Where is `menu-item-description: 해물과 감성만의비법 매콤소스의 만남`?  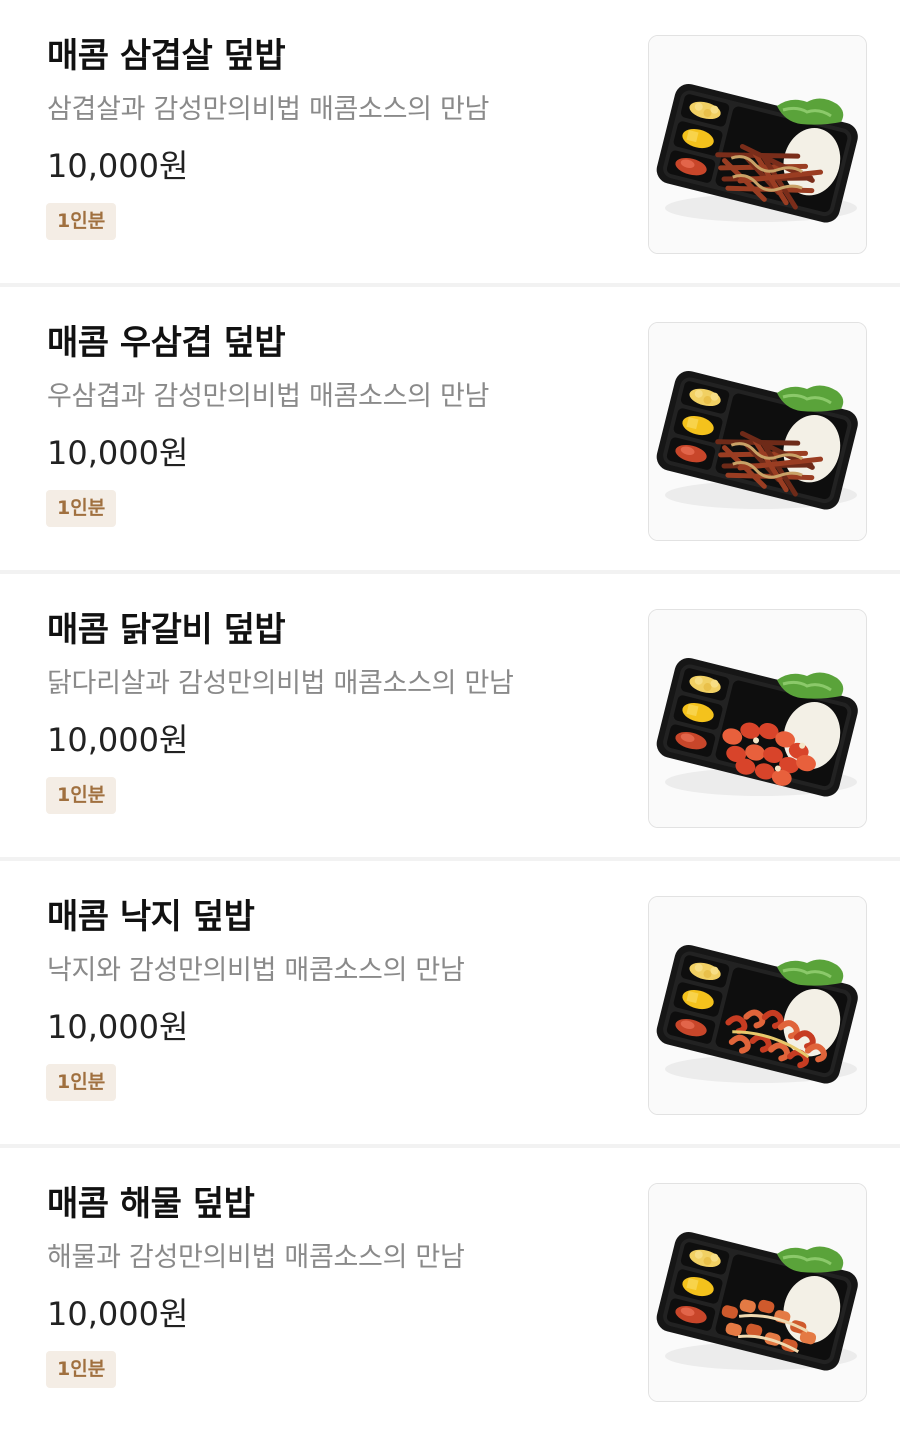
menu-item-description: 해물과 감성만의비법 매콤소스의 만남 is located at coordinates (256, 1257).